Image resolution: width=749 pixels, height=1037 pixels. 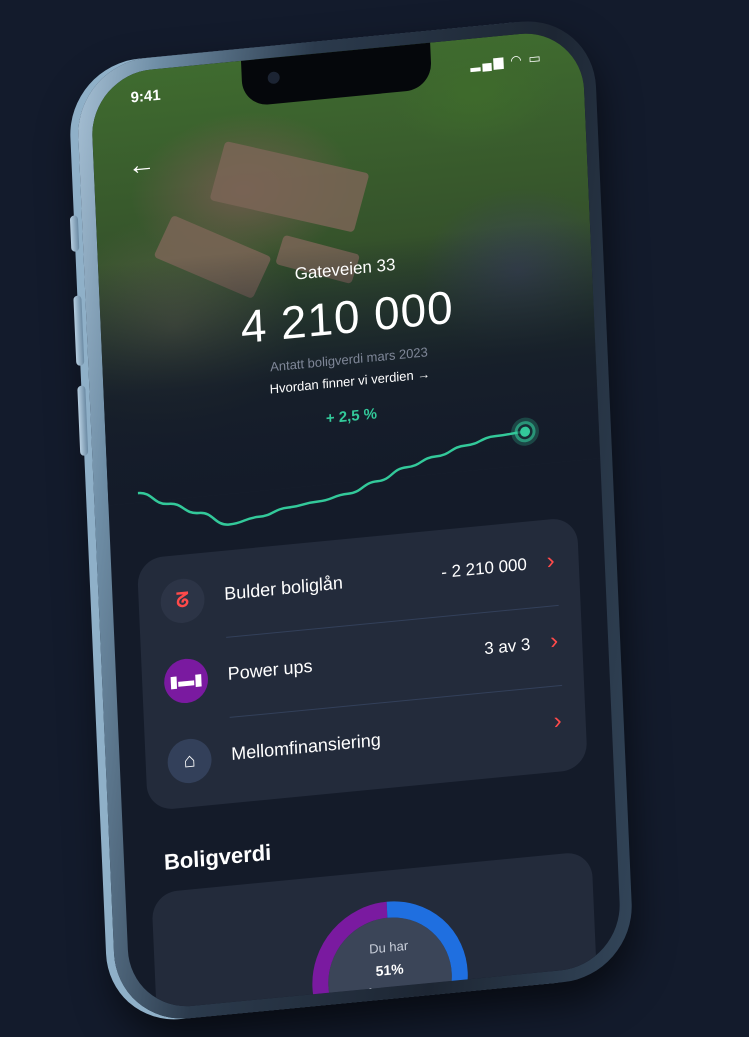 What do you see at coordinates (83, 421) in the screenshot?
I see `volume-down-button` at bounding box center [83, 421].